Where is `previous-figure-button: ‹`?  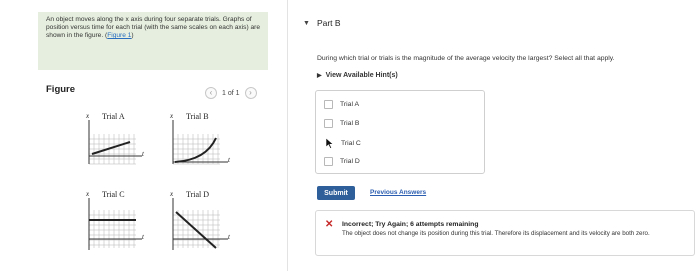 previous-figure-button: ‹ is located at coordinates (211, 93).